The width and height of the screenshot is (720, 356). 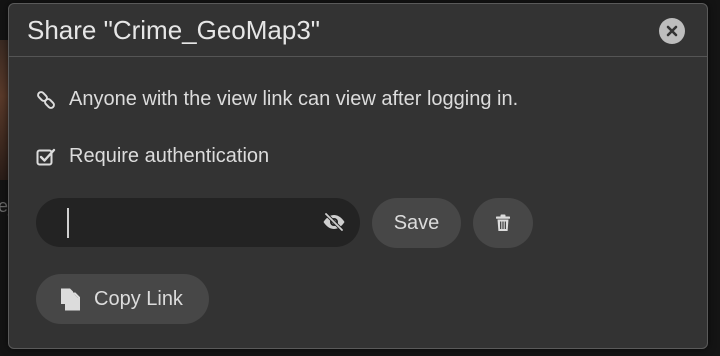 What do you see at coordinates (169, 156) in the screenshot?
I see `require-auth-label: Require authentication` at bounding box center [169, 156].